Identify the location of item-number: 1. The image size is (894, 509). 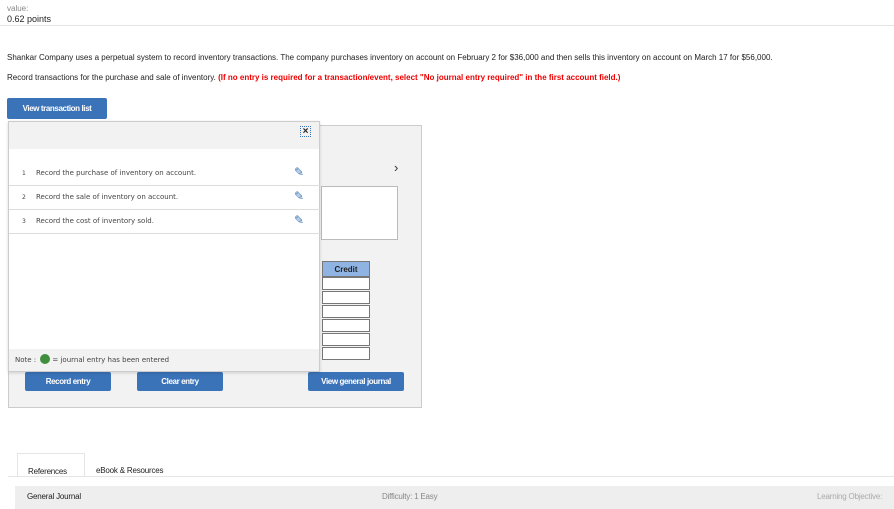
(24, 173).